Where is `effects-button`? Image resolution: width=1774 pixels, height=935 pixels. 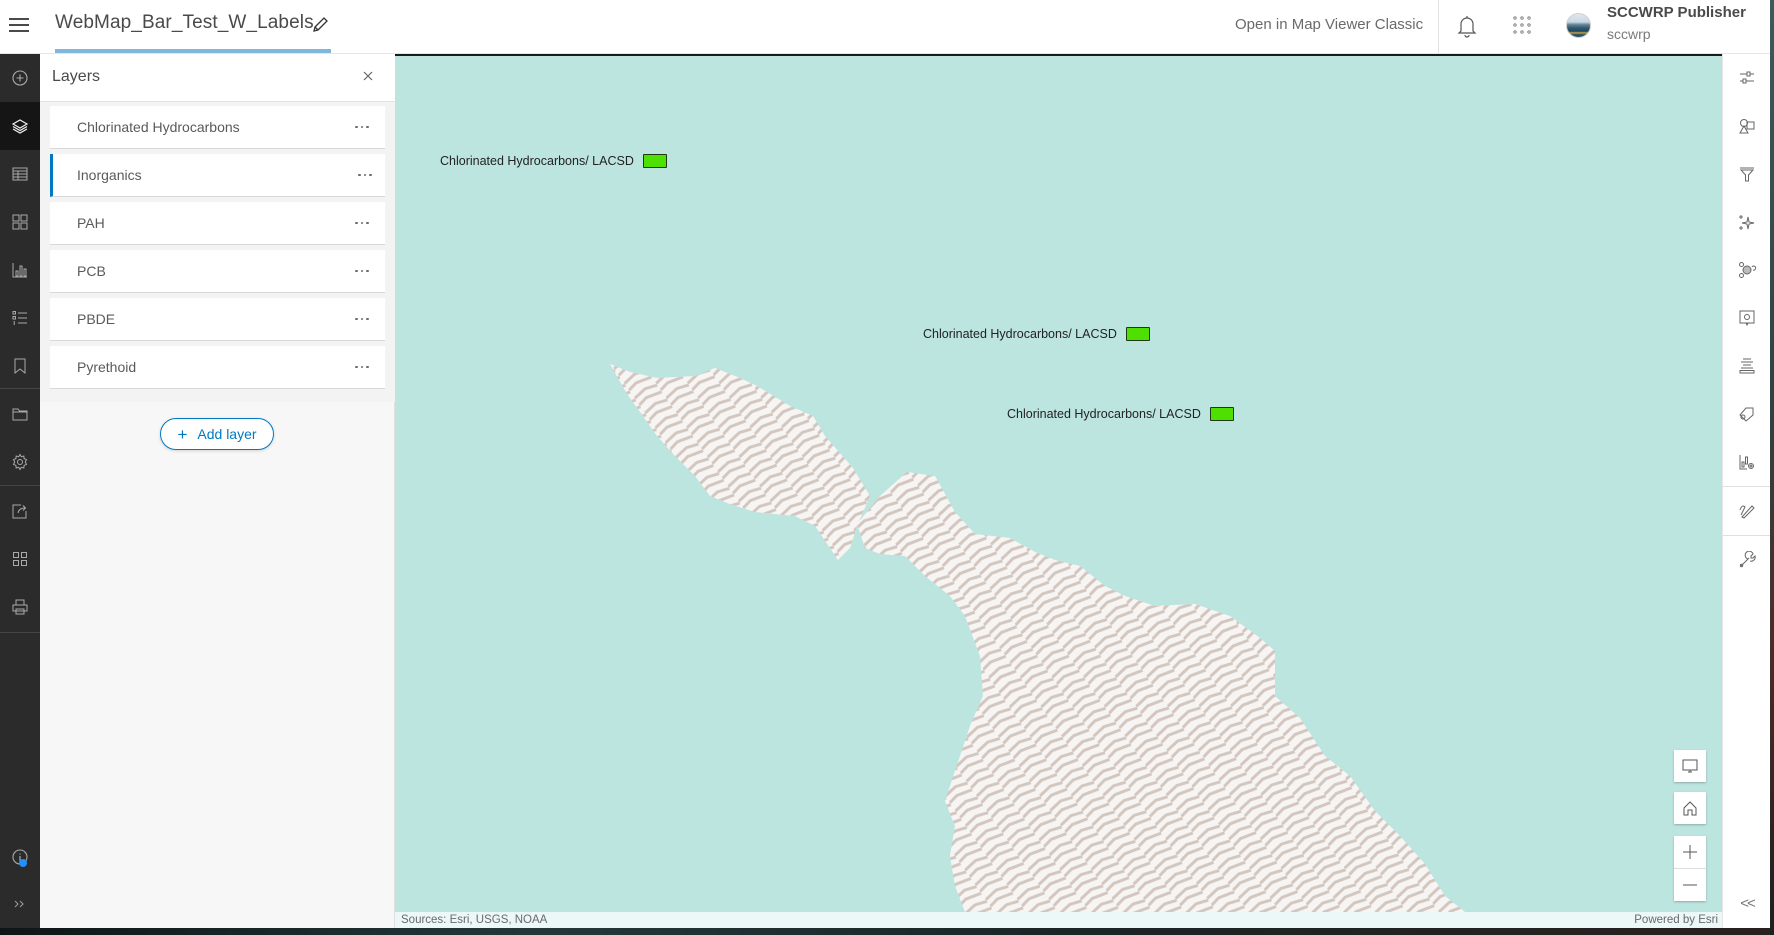 effects-button is located at coordinates (1747, 222).